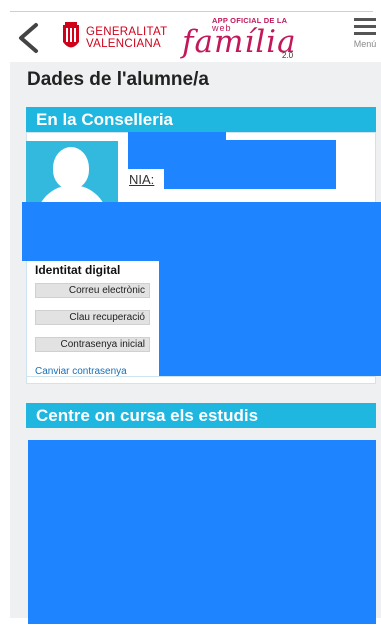  I want to click on back-button, so click(28, 38).